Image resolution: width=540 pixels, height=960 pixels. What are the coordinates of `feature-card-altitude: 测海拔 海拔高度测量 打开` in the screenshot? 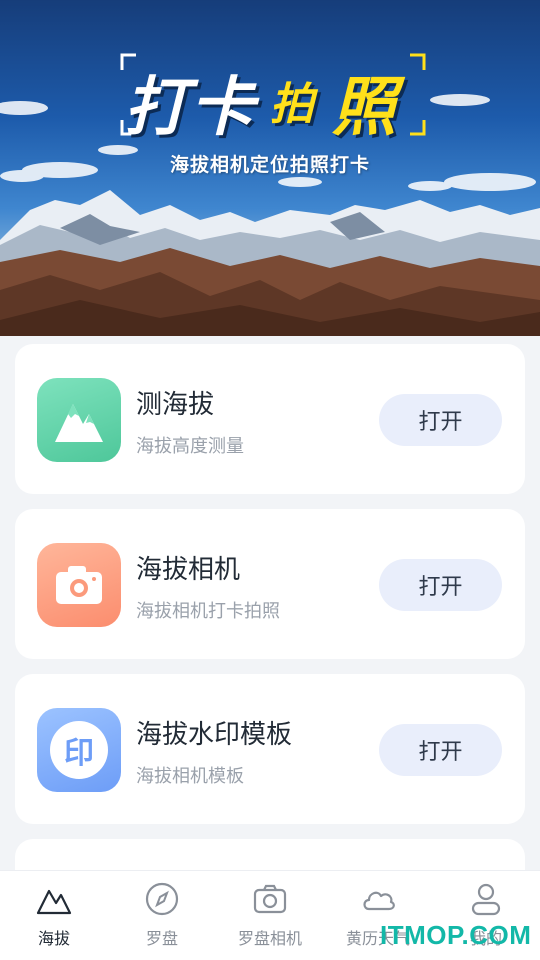 It's located at (270, 419).